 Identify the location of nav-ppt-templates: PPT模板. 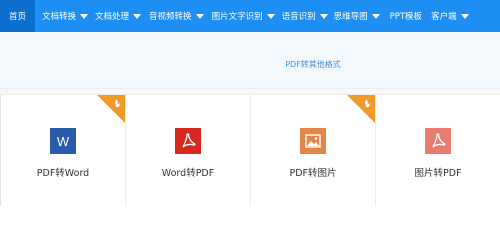
(406, 16).